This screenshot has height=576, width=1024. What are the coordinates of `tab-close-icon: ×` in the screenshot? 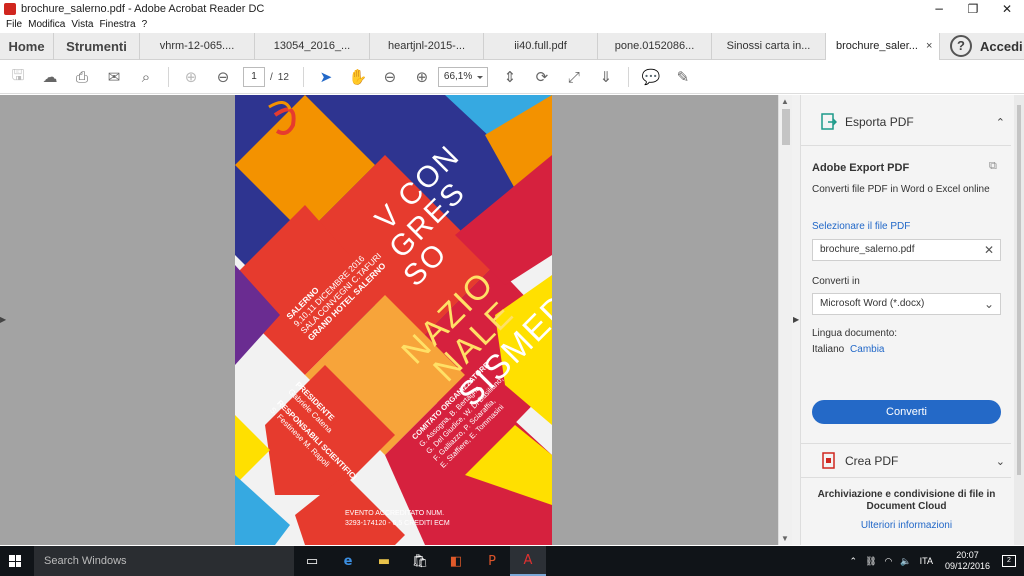 It's located at (929, 46).